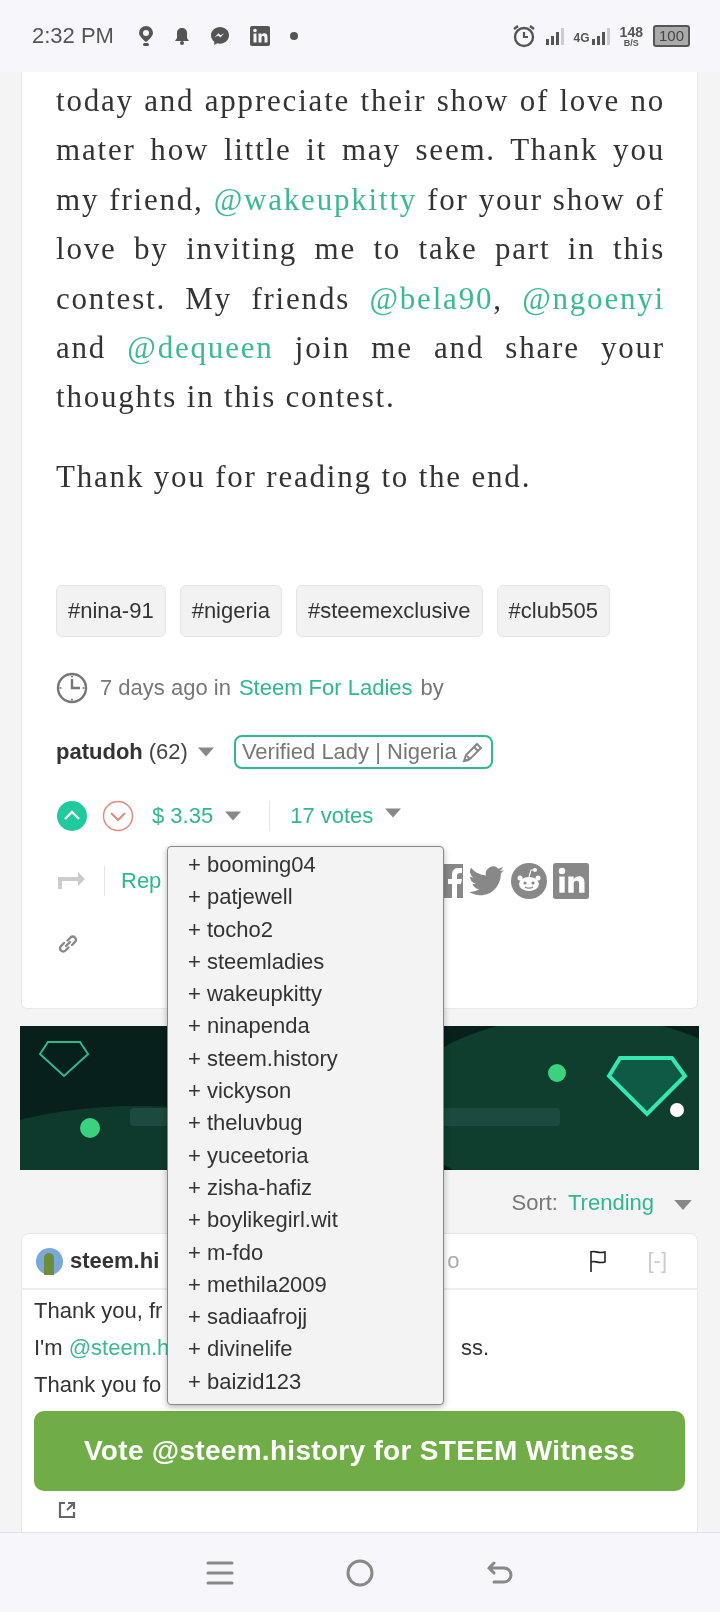 This screenshot has height=1612, width=720. Describe the element at coordinates (102, 1347) in the screenshot. I see `comment-text: I'm @steem.h` at that location.